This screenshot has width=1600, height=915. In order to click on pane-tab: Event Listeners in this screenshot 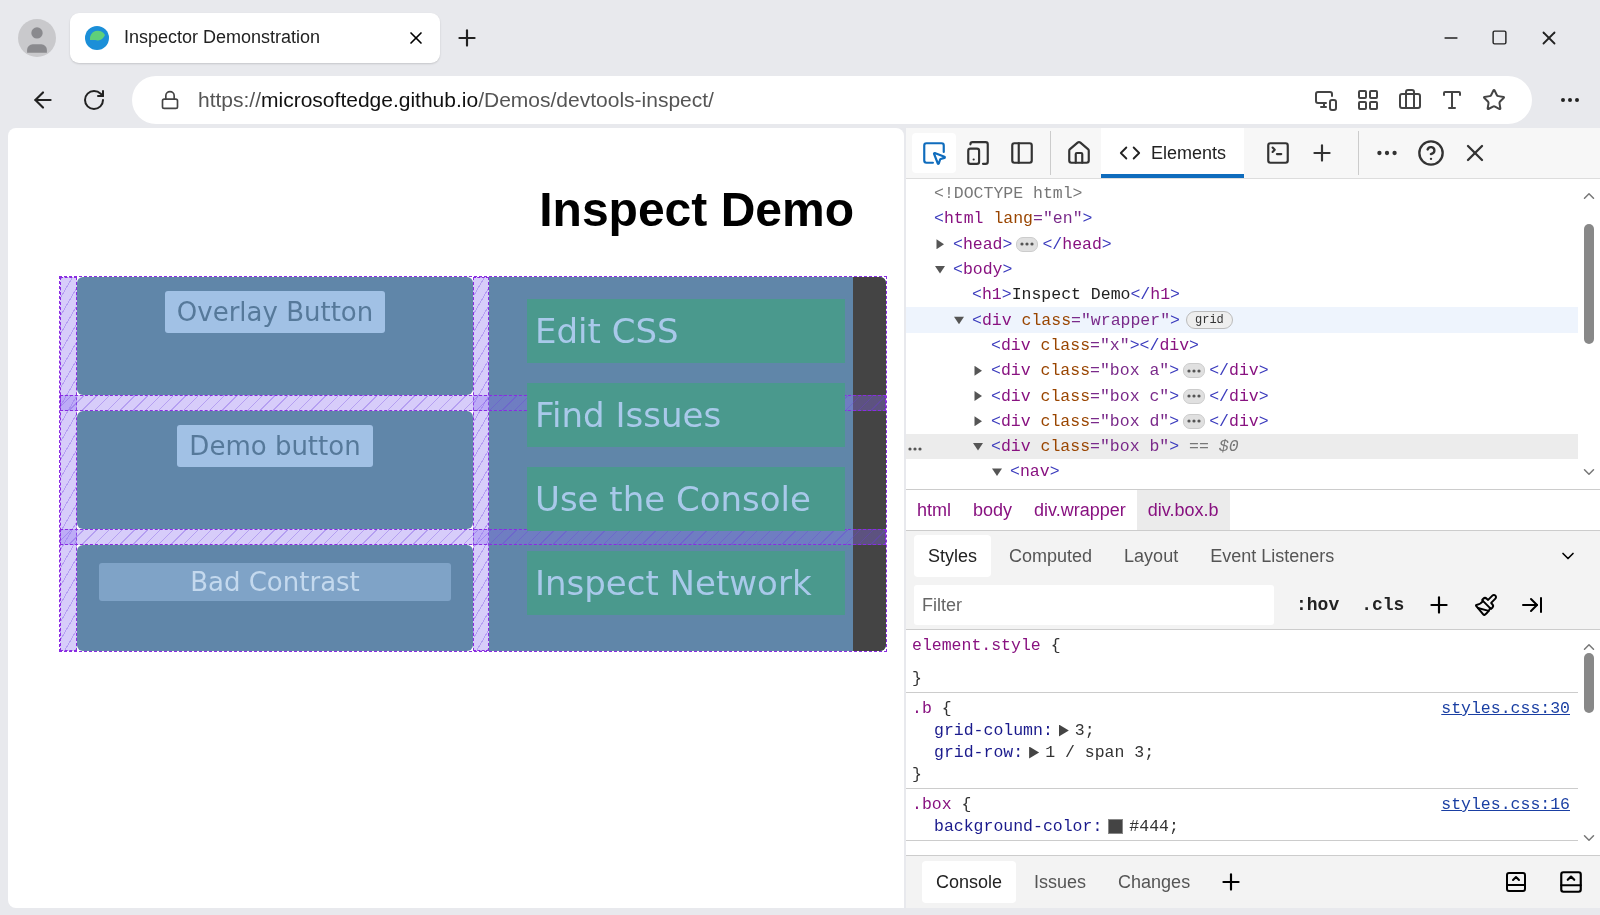, I will do `click(1272, 556)`.